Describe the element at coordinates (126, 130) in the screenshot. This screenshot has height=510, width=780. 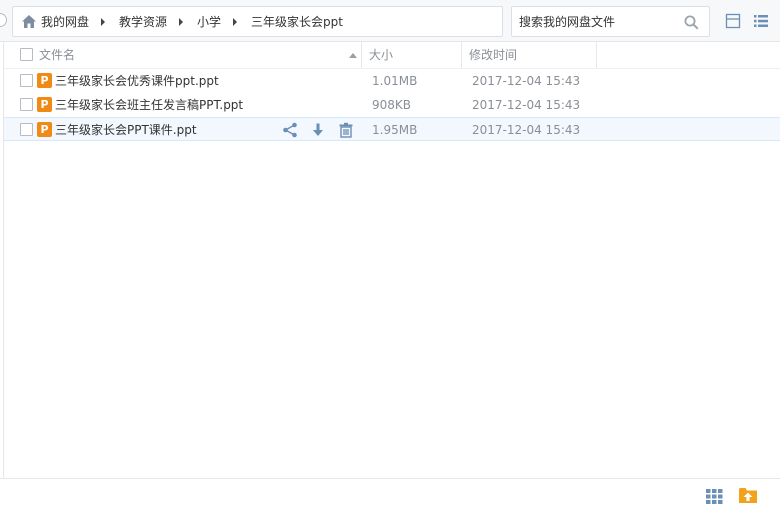
I see `file-name: 三年级家长会PPT课件.ppt` at that location.